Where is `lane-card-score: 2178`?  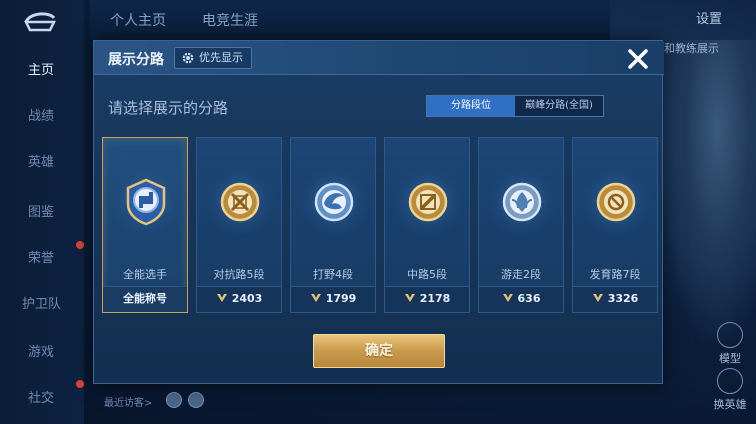
lane-card-score: 2178 is located at coordinates (427, 299).